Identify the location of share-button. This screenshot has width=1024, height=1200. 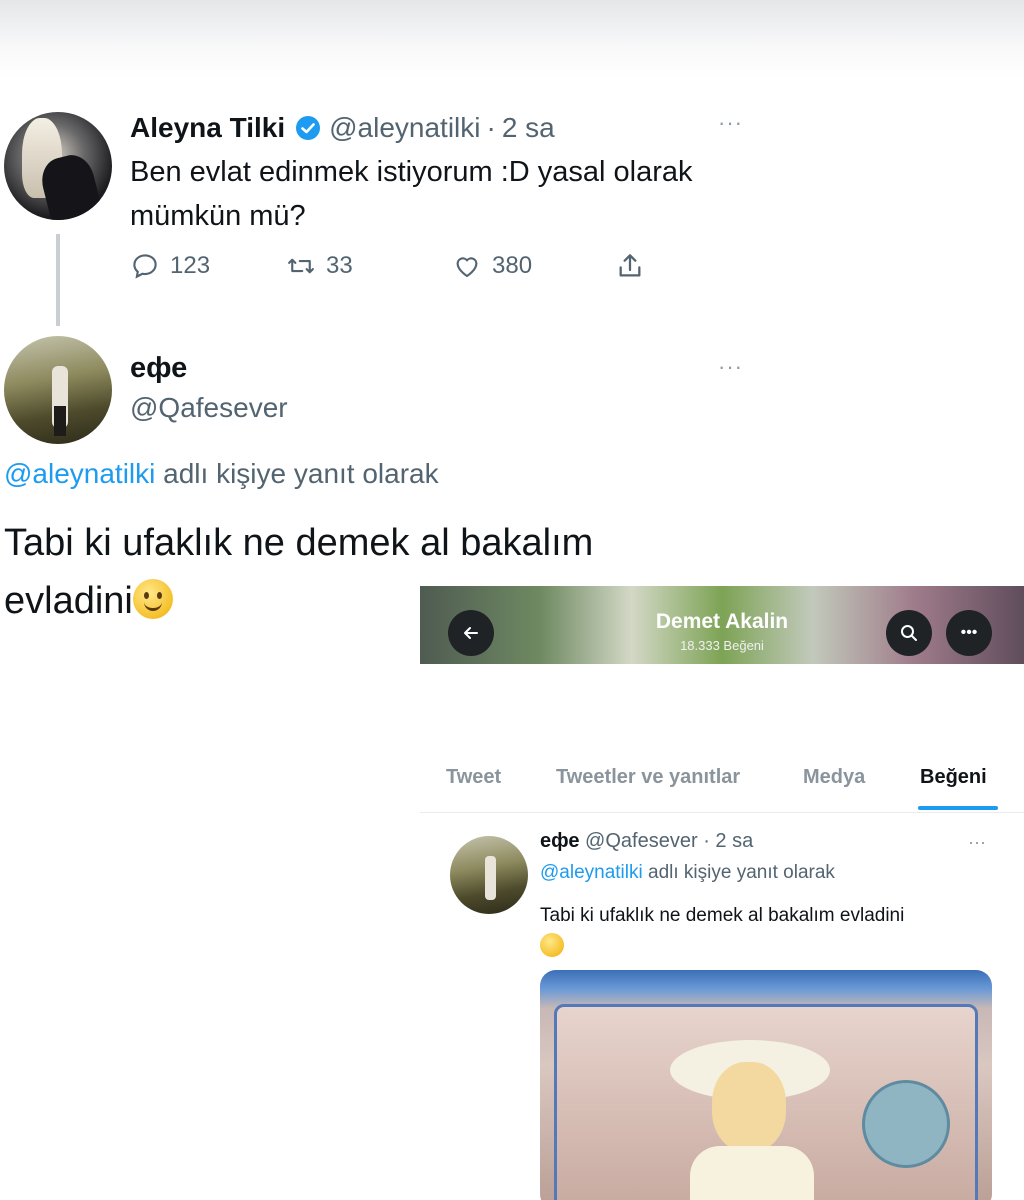
(635, 266).